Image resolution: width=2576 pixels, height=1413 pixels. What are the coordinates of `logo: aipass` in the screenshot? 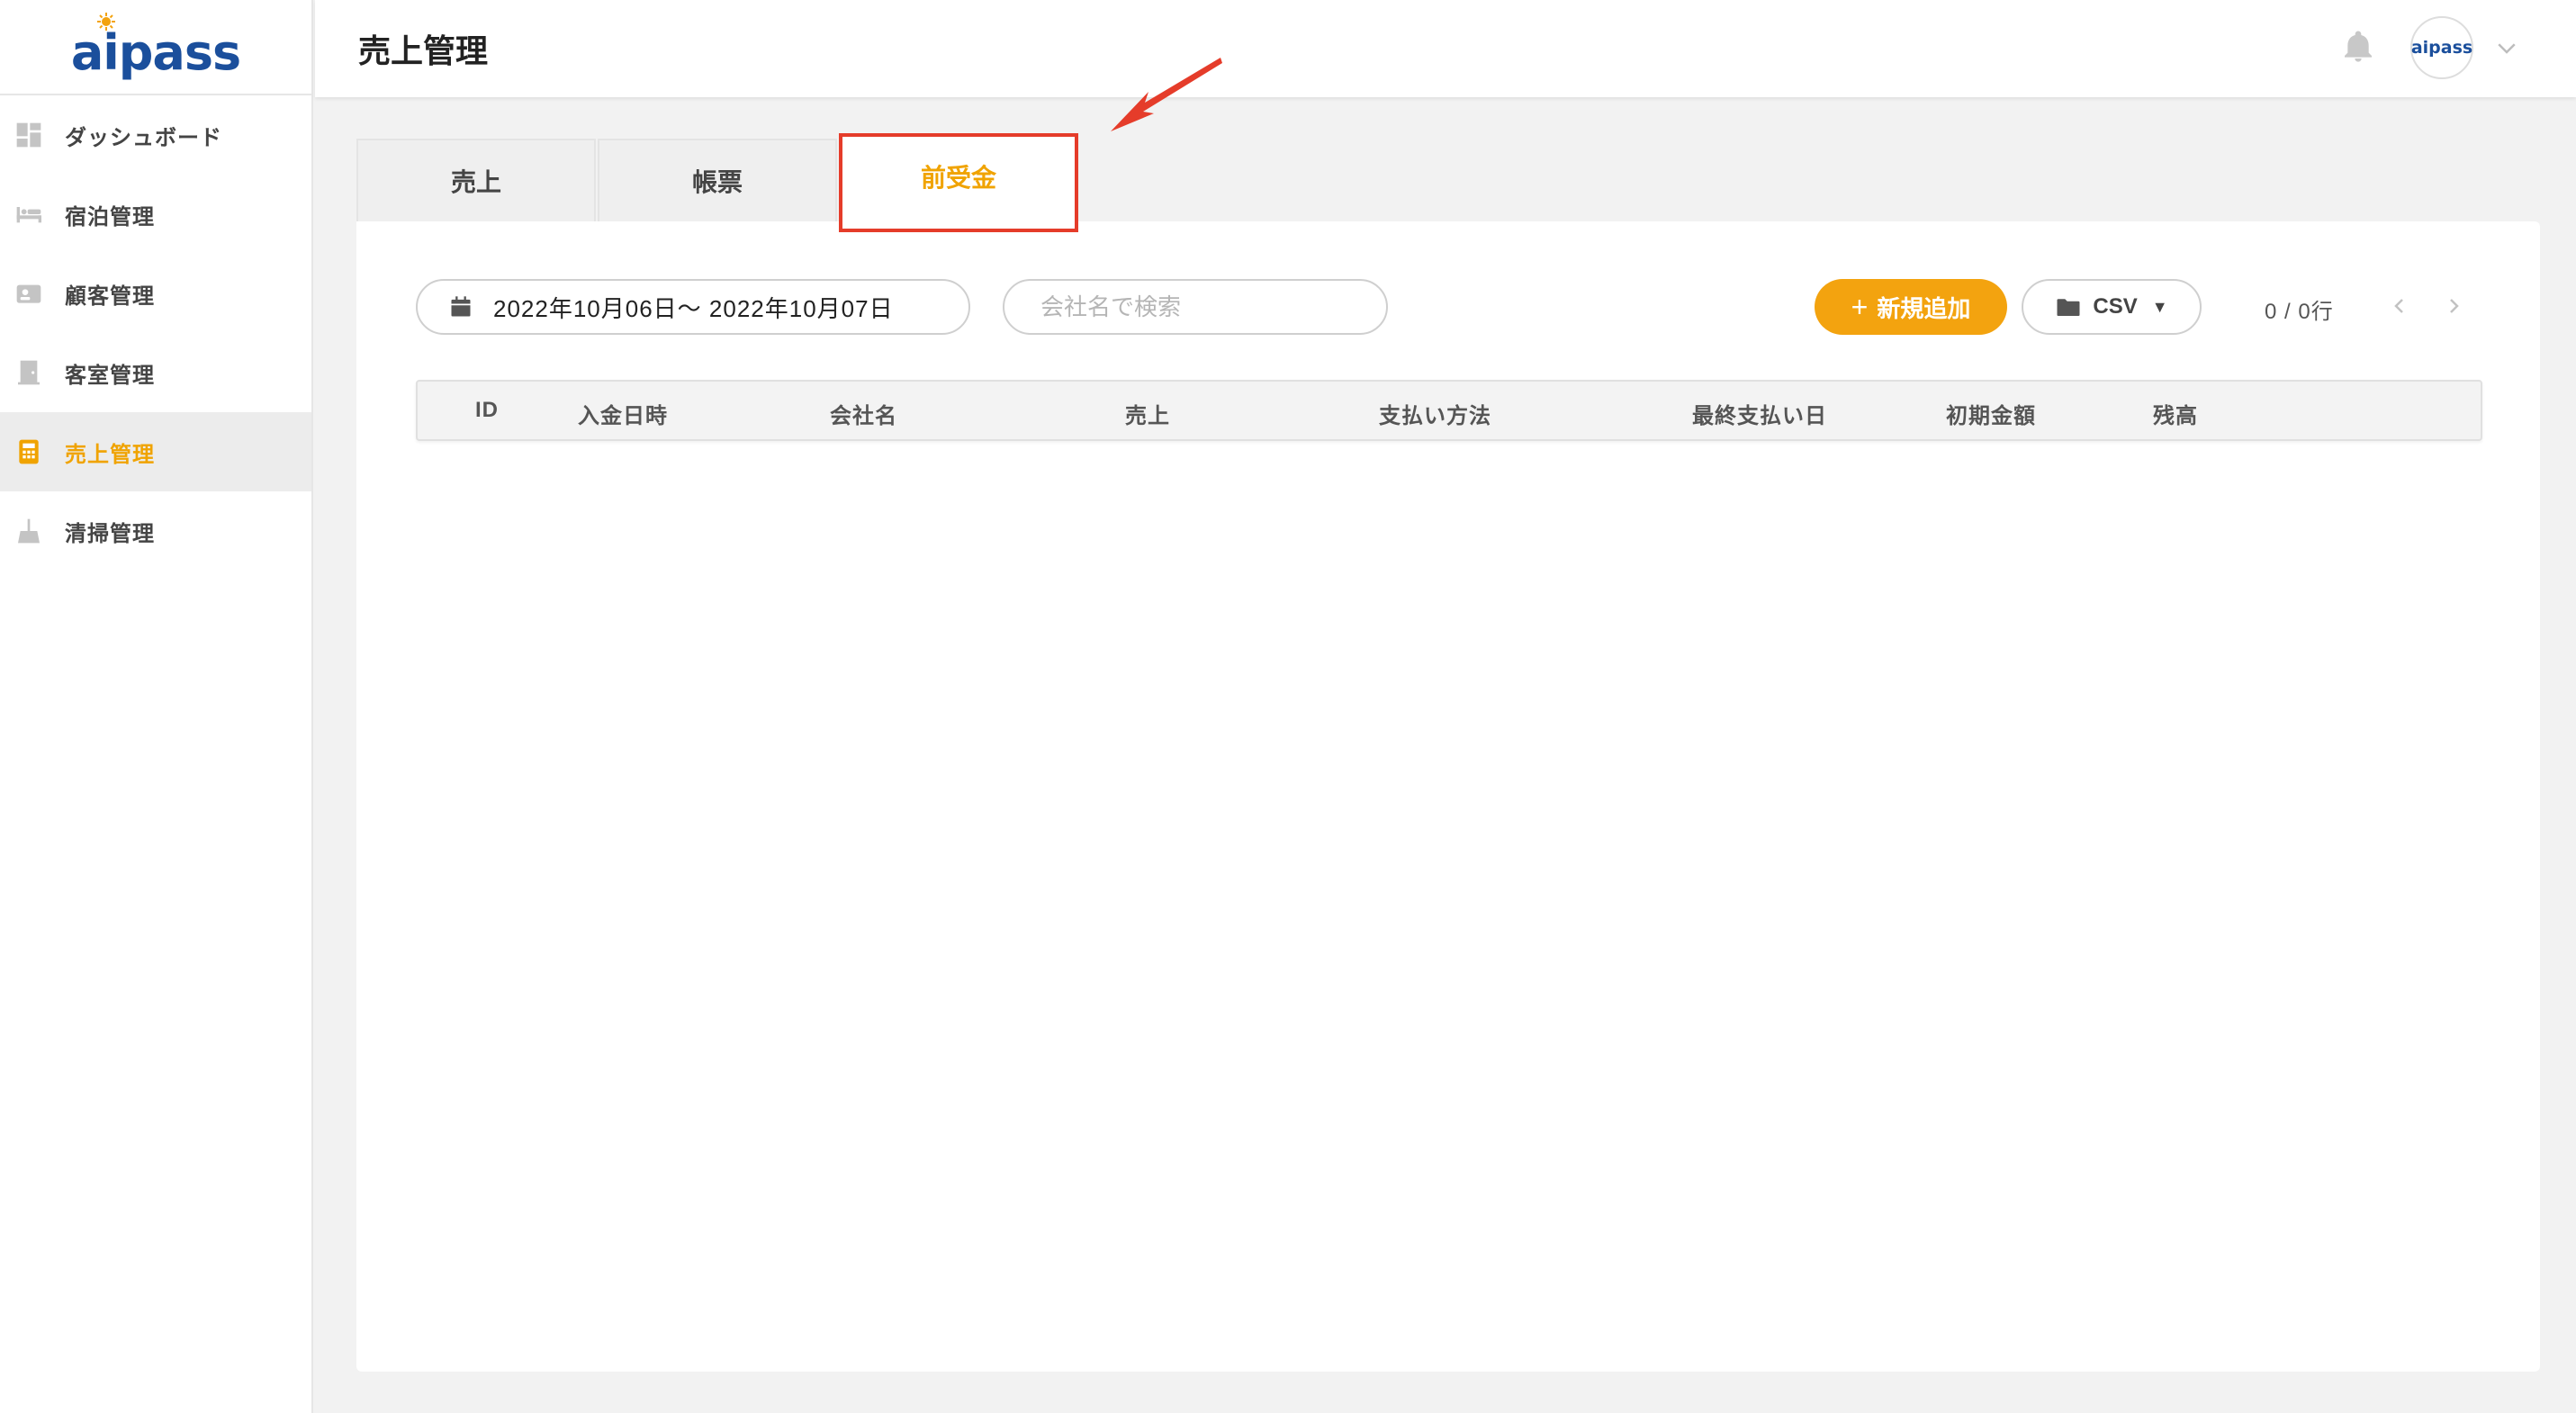 It's located at (155, 47).